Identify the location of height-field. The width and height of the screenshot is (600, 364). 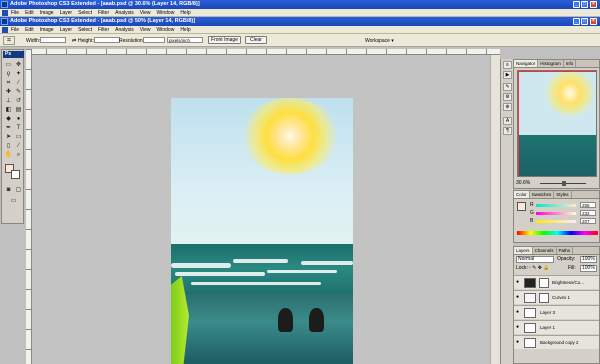
(107, 40).